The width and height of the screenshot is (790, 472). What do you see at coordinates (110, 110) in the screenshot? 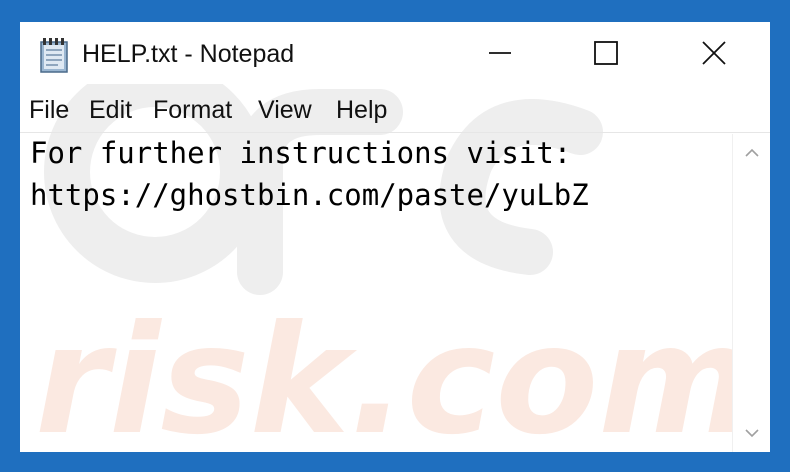
I see `menu-edit: Edit` at bounding box center [110, 110].